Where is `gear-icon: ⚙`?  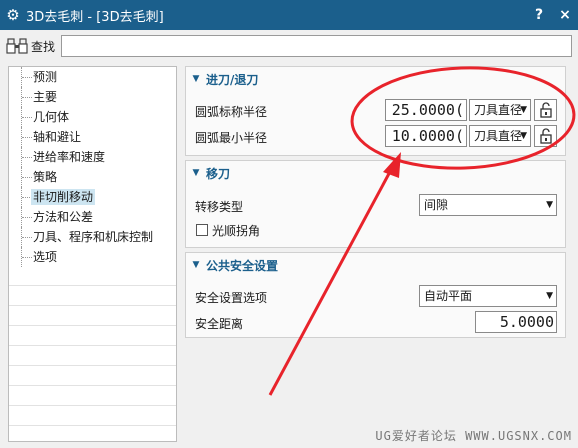 gear-icon: ⚙ is located at coordinates (13, 15).